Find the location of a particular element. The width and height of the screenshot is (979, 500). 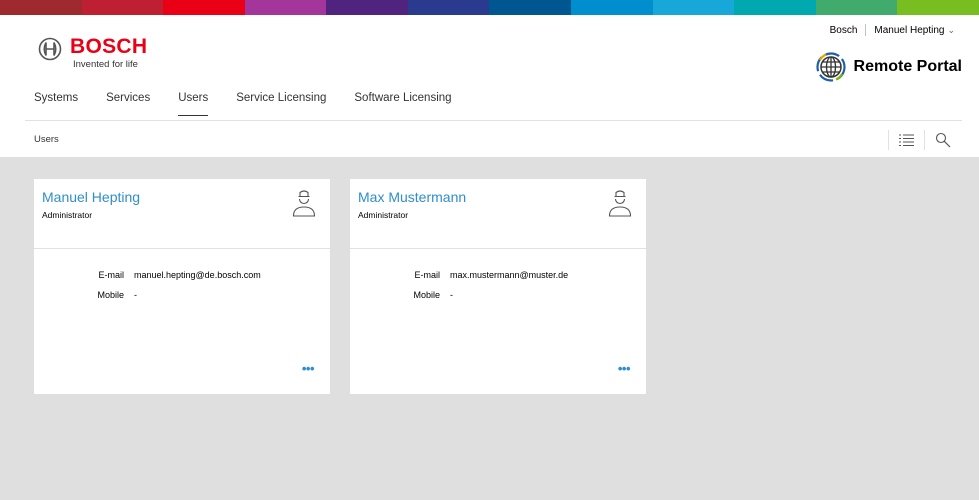

supergraphic-bar is located at coordinates (489, 7).